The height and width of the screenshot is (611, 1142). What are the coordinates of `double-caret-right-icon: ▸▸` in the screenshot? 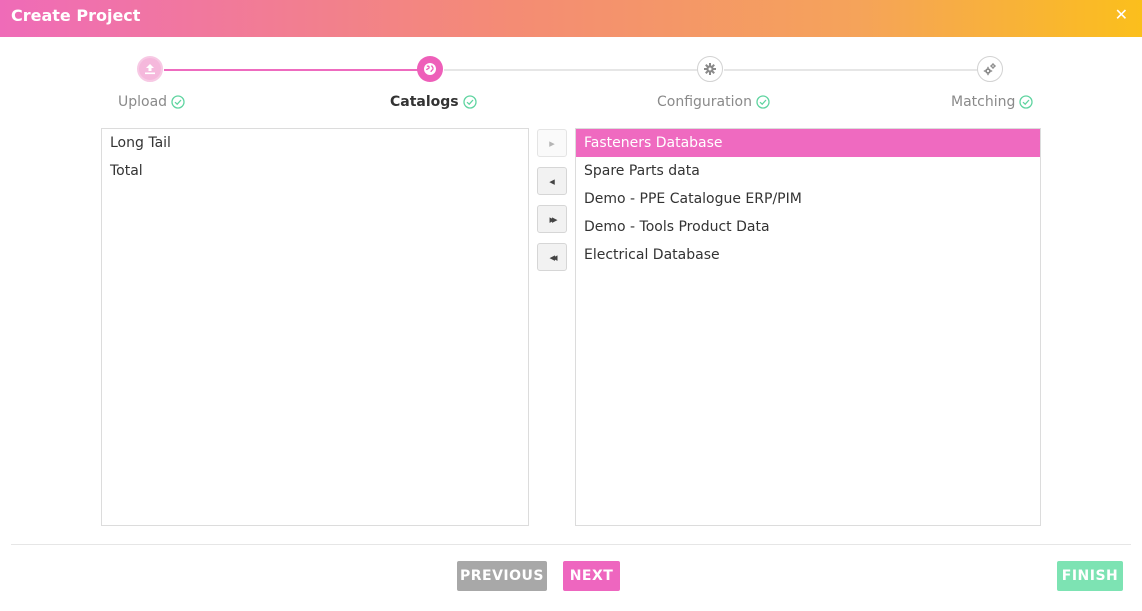 It's located at (553, 219).